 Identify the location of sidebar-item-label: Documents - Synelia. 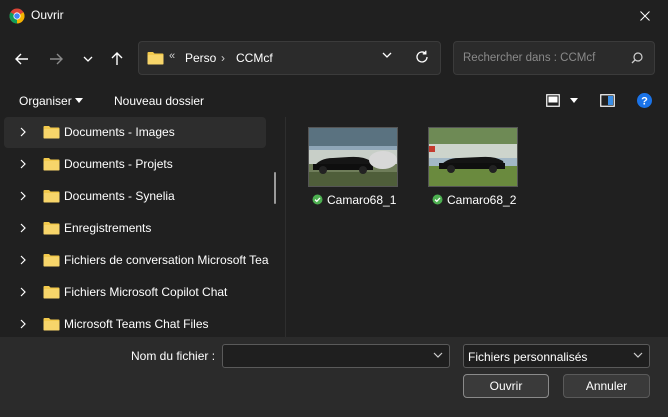
(119, 196).